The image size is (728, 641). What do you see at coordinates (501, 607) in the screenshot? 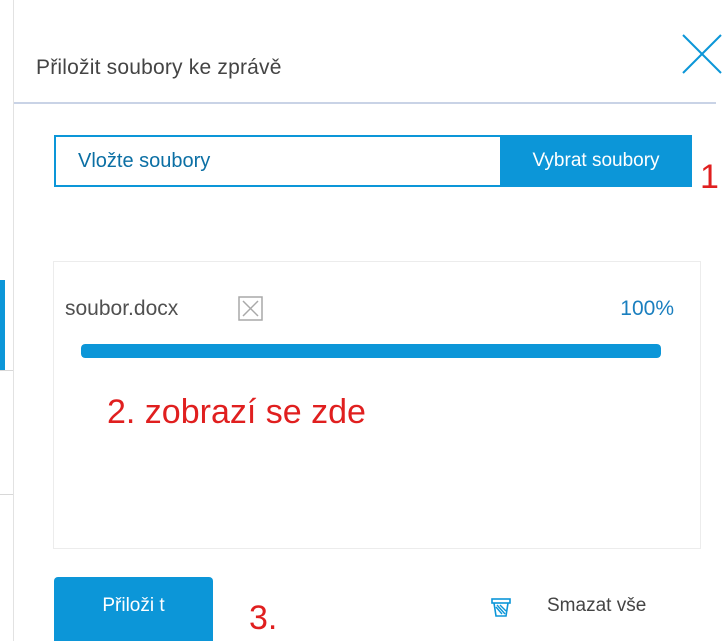
I see `trash-icon` at bounding box center [501, 607].